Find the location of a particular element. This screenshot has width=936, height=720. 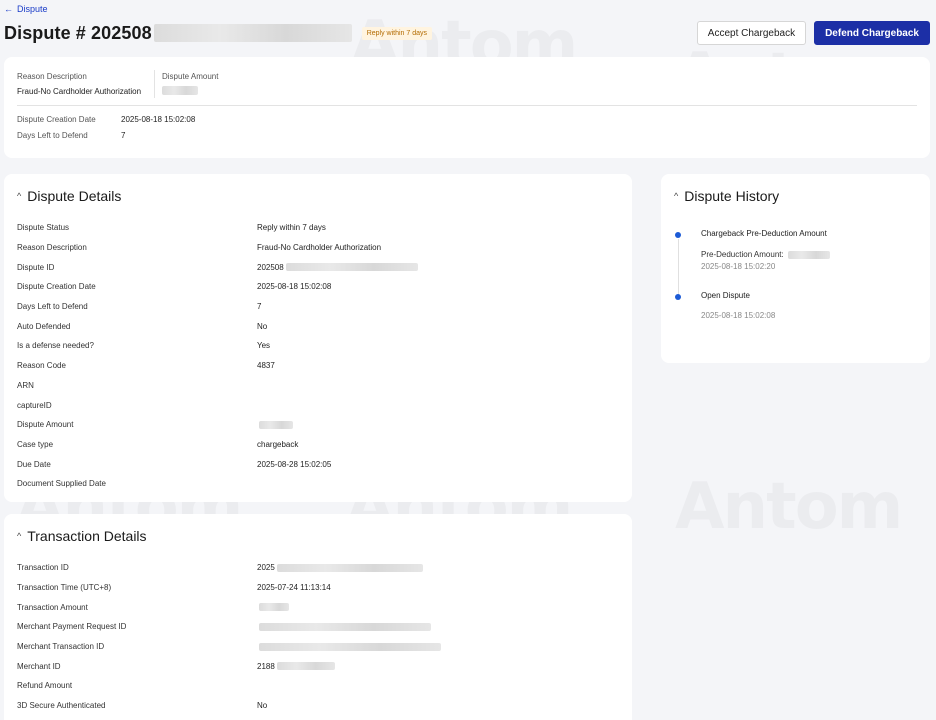

detail-label: Dispute Status is located at coordinates (43, 228).